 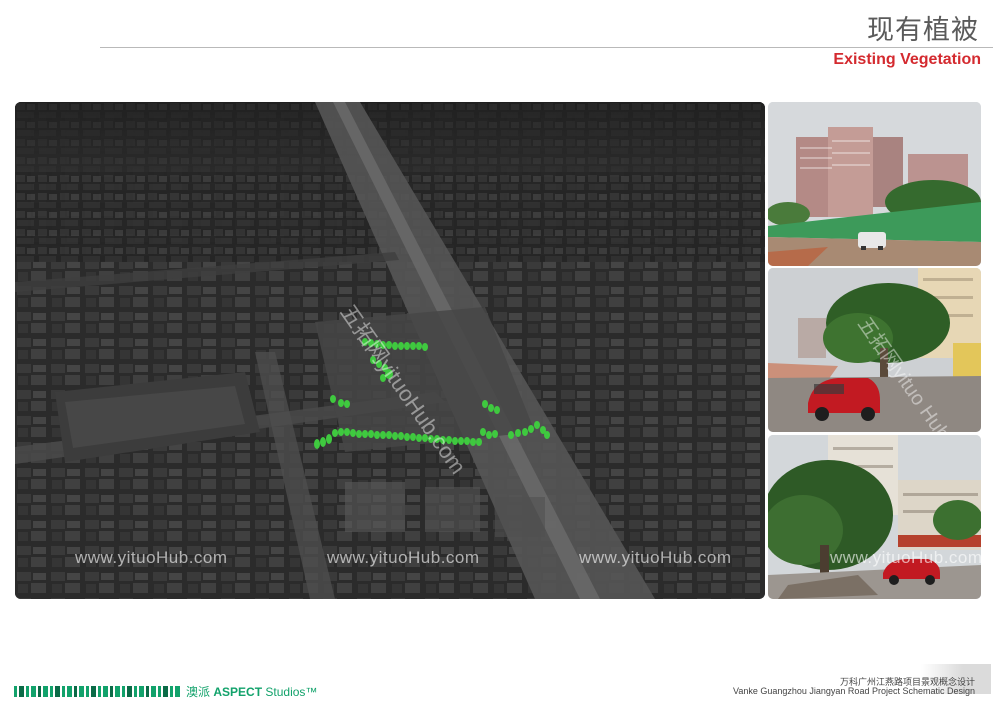 What do you see at coordinates (546, 47) in the screenshot?
I see `title-divider` at bounding box center [546, 47].